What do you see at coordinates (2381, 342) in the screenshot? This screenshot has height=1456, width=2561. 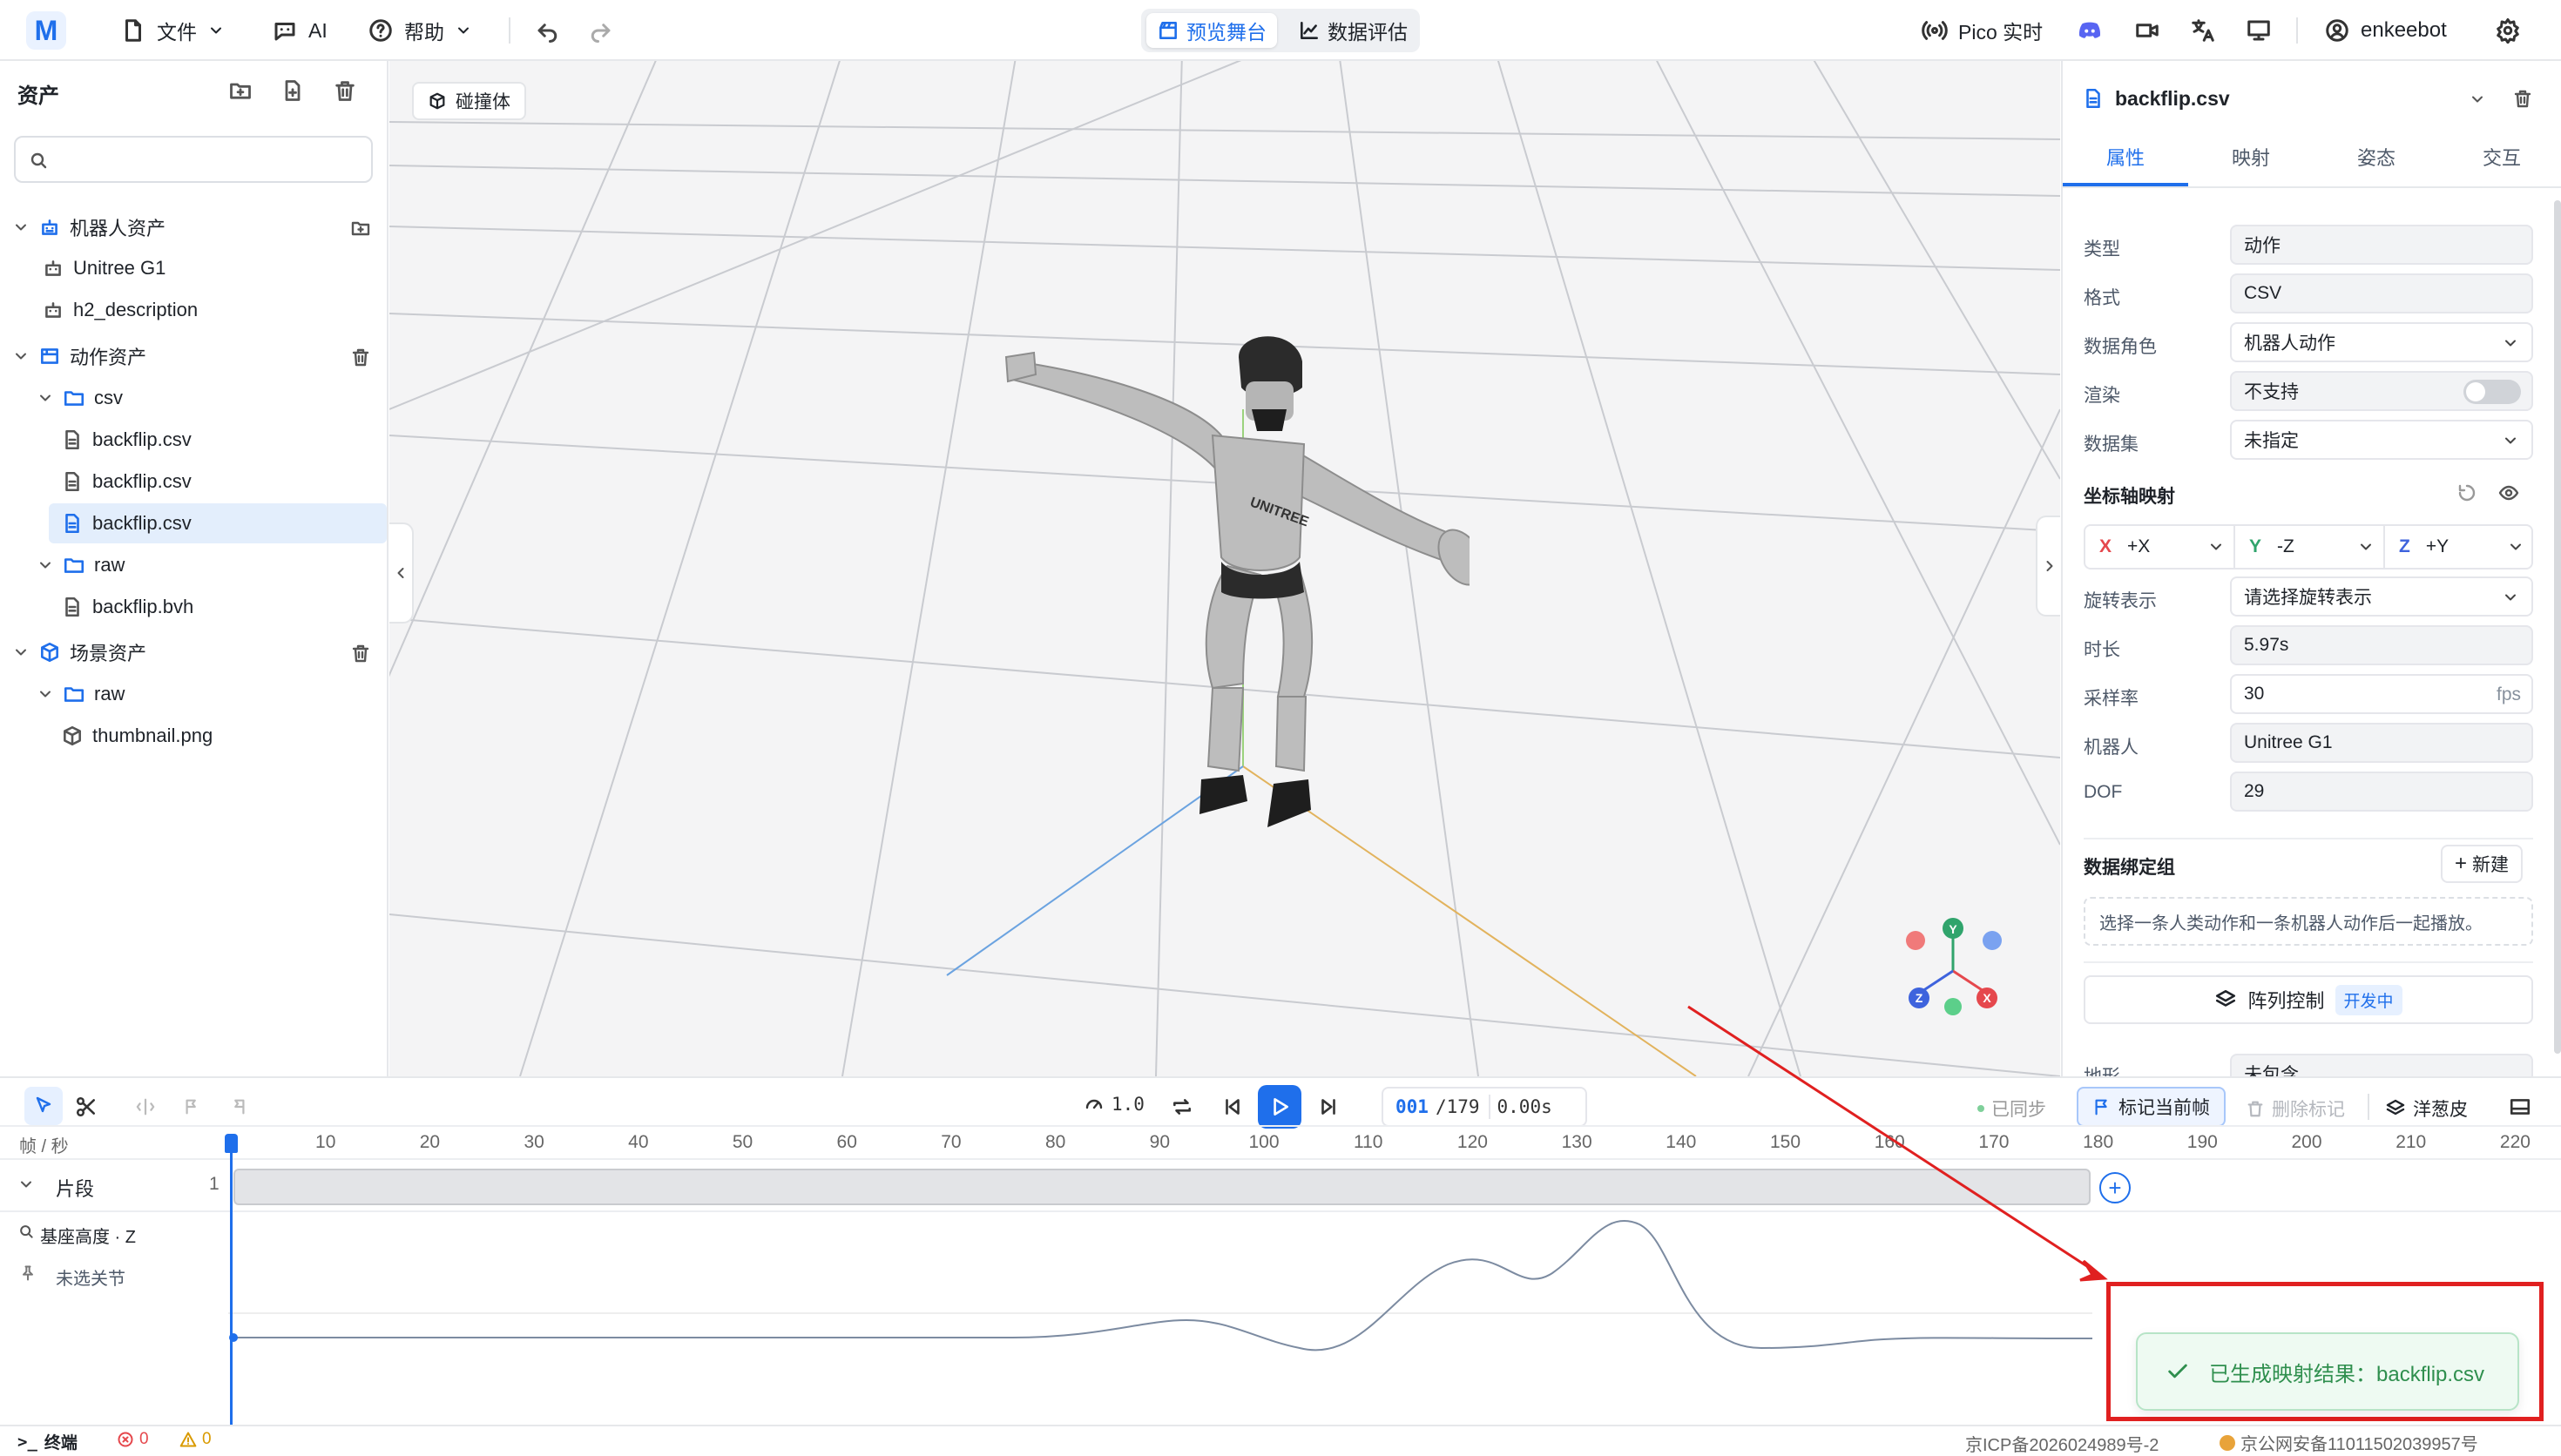 I see `data-role-select: 机器人动作` at bounding box center [2381, 342].